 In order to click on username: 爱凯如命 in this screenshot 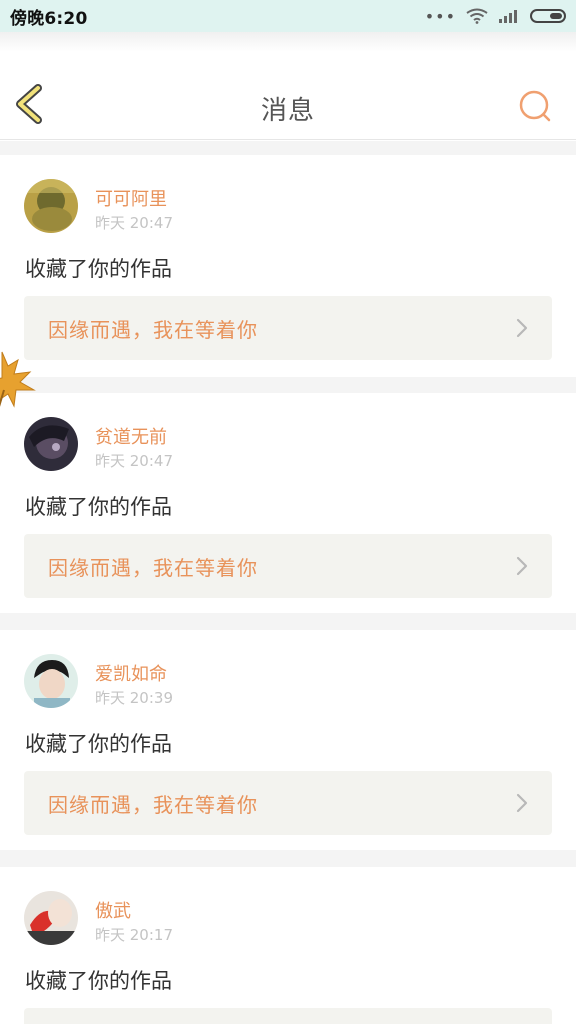, I will do `click(131, 673)`.